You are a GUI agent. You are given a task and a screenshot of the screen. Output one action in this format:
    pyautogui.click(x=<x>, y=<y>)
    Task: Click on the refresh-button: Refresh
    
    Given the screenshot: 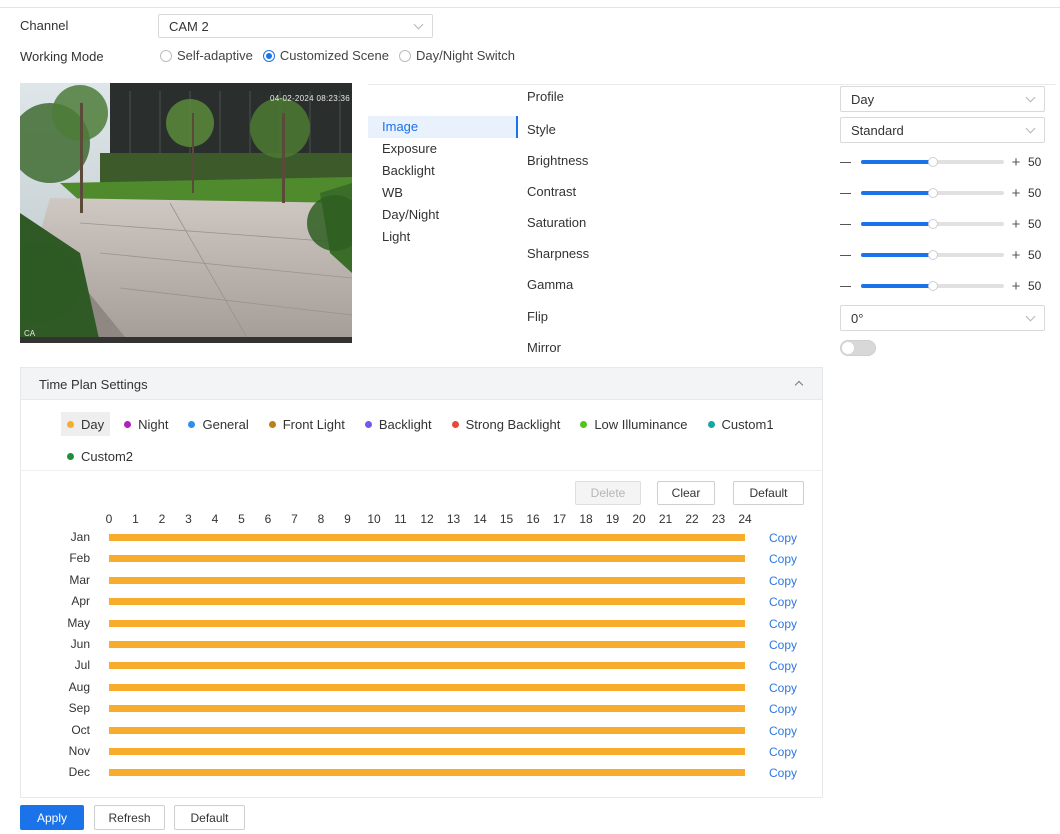 What is the action you would take?
    pyautogui.click(x=129, y=817)
    